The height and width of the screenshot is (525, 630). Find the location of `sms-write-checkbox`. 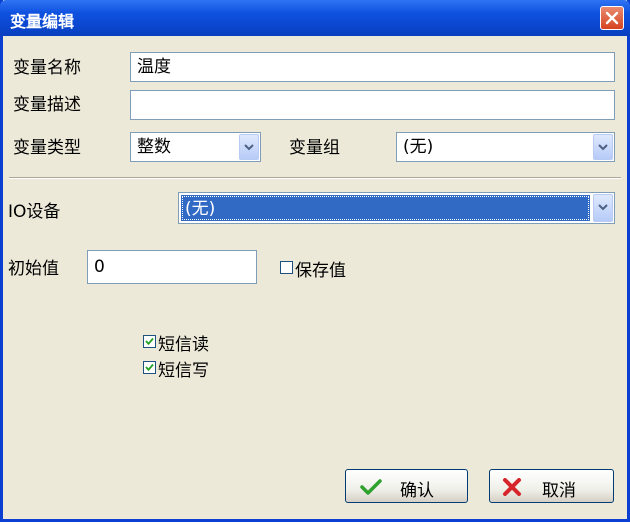

sms-write-checkbox is located at coordinates (149, 367).